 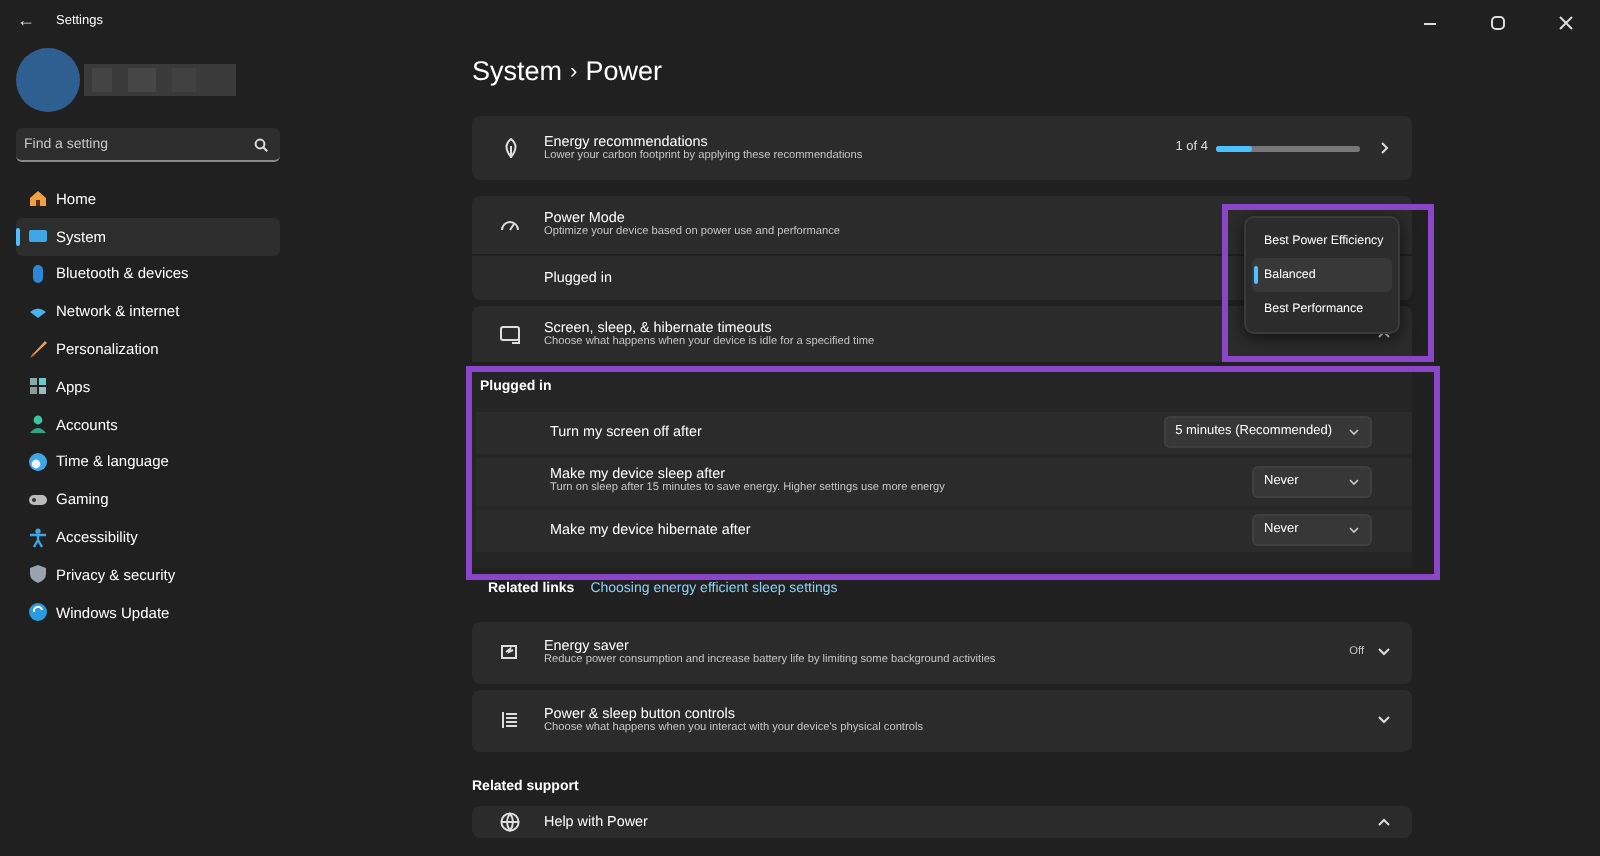 I want to click on leaf-icon, so click(x=510, y=148).